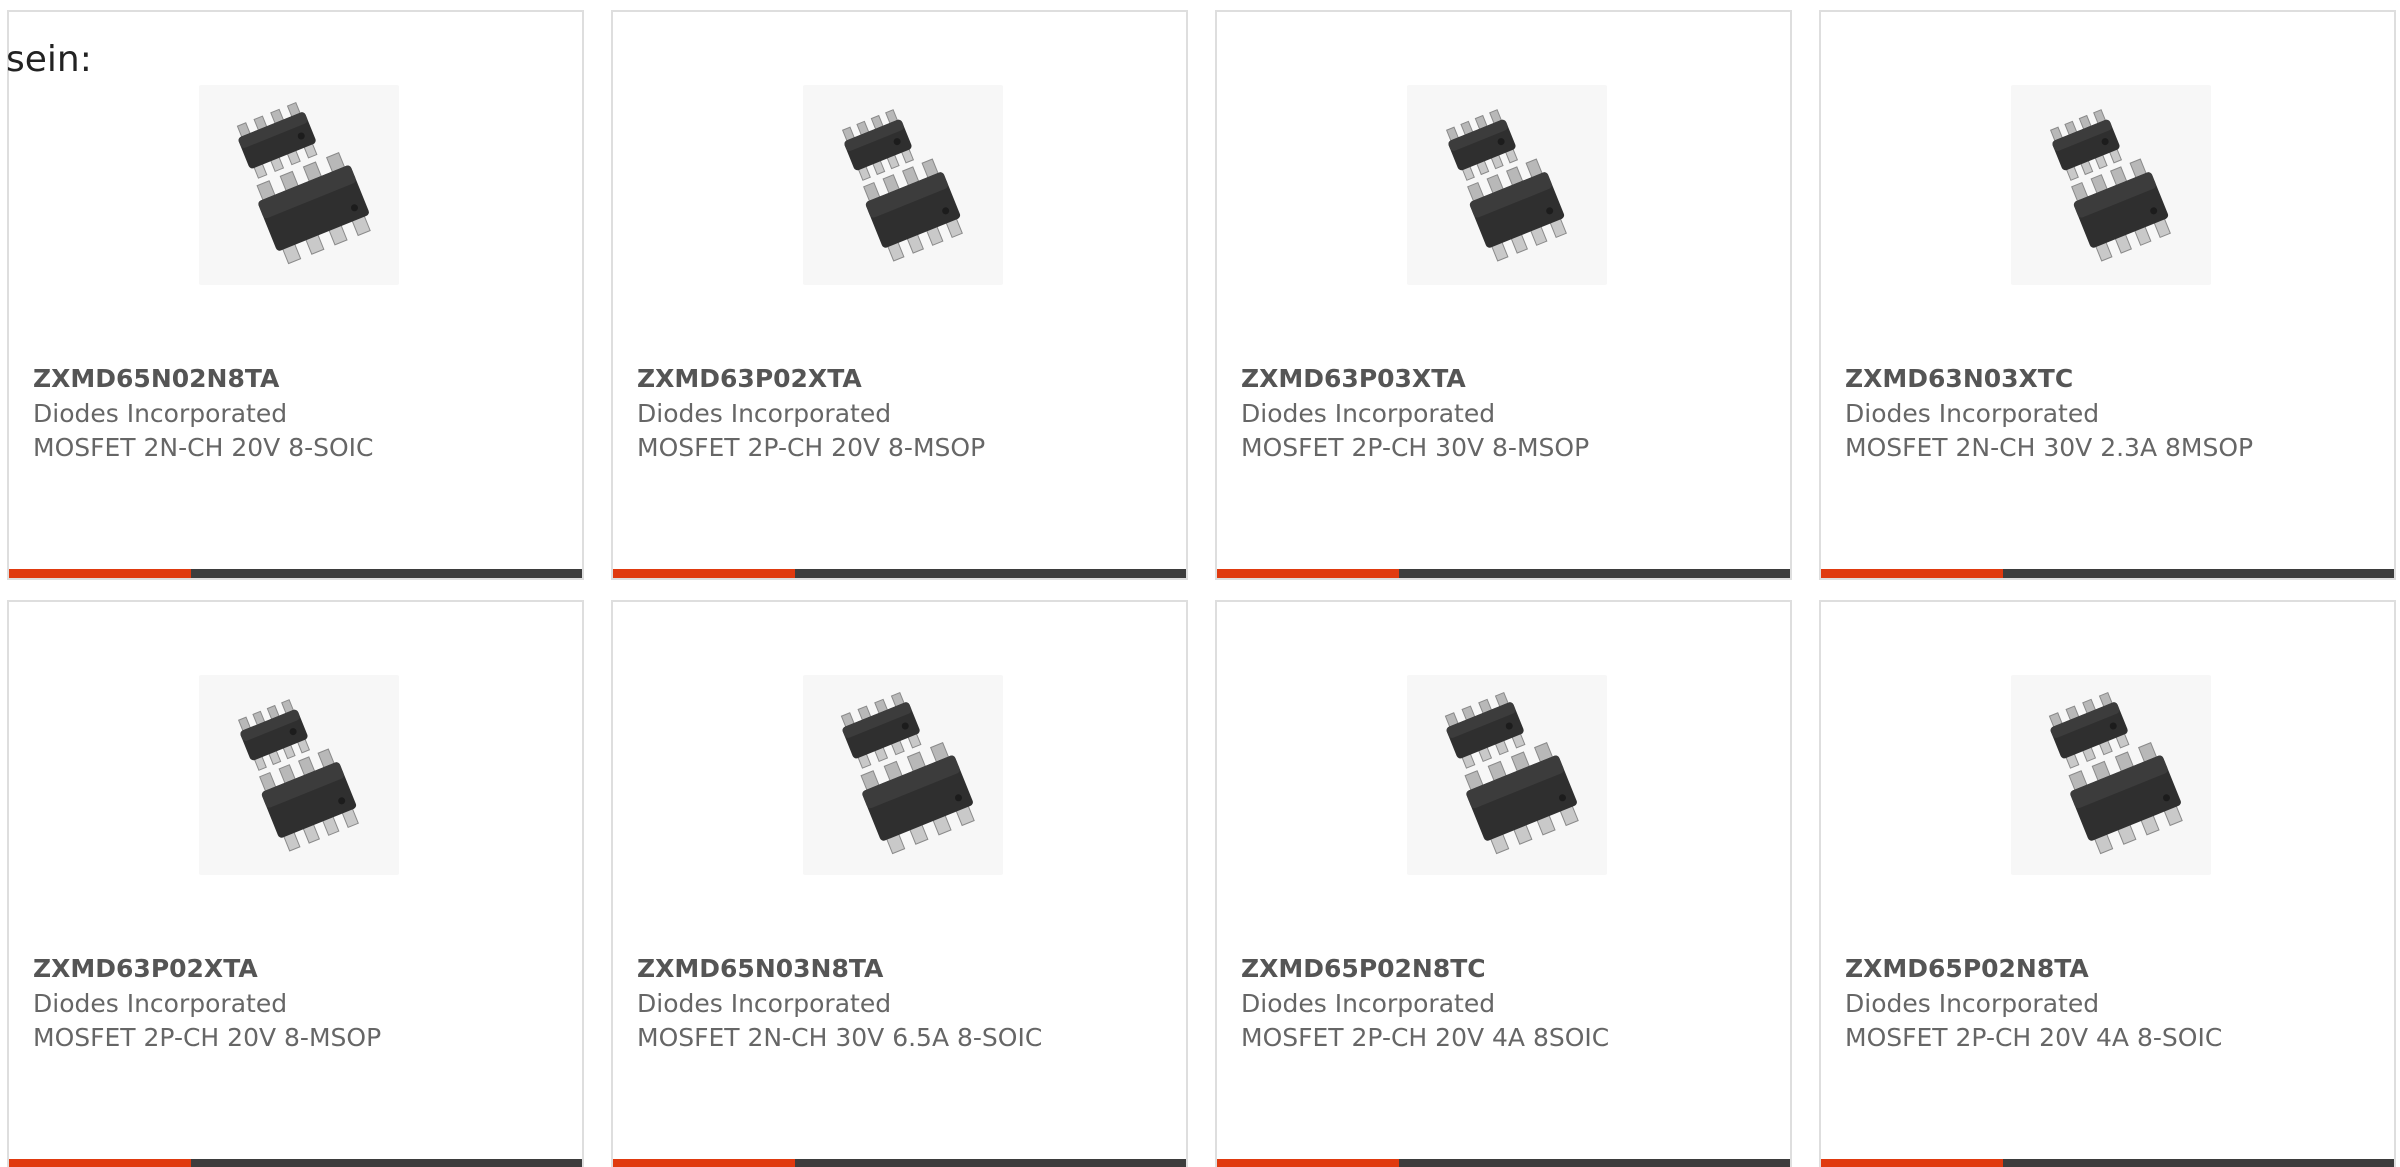  I want to click on part-number: ZXMD65N03N8TA, so click(760, 968).